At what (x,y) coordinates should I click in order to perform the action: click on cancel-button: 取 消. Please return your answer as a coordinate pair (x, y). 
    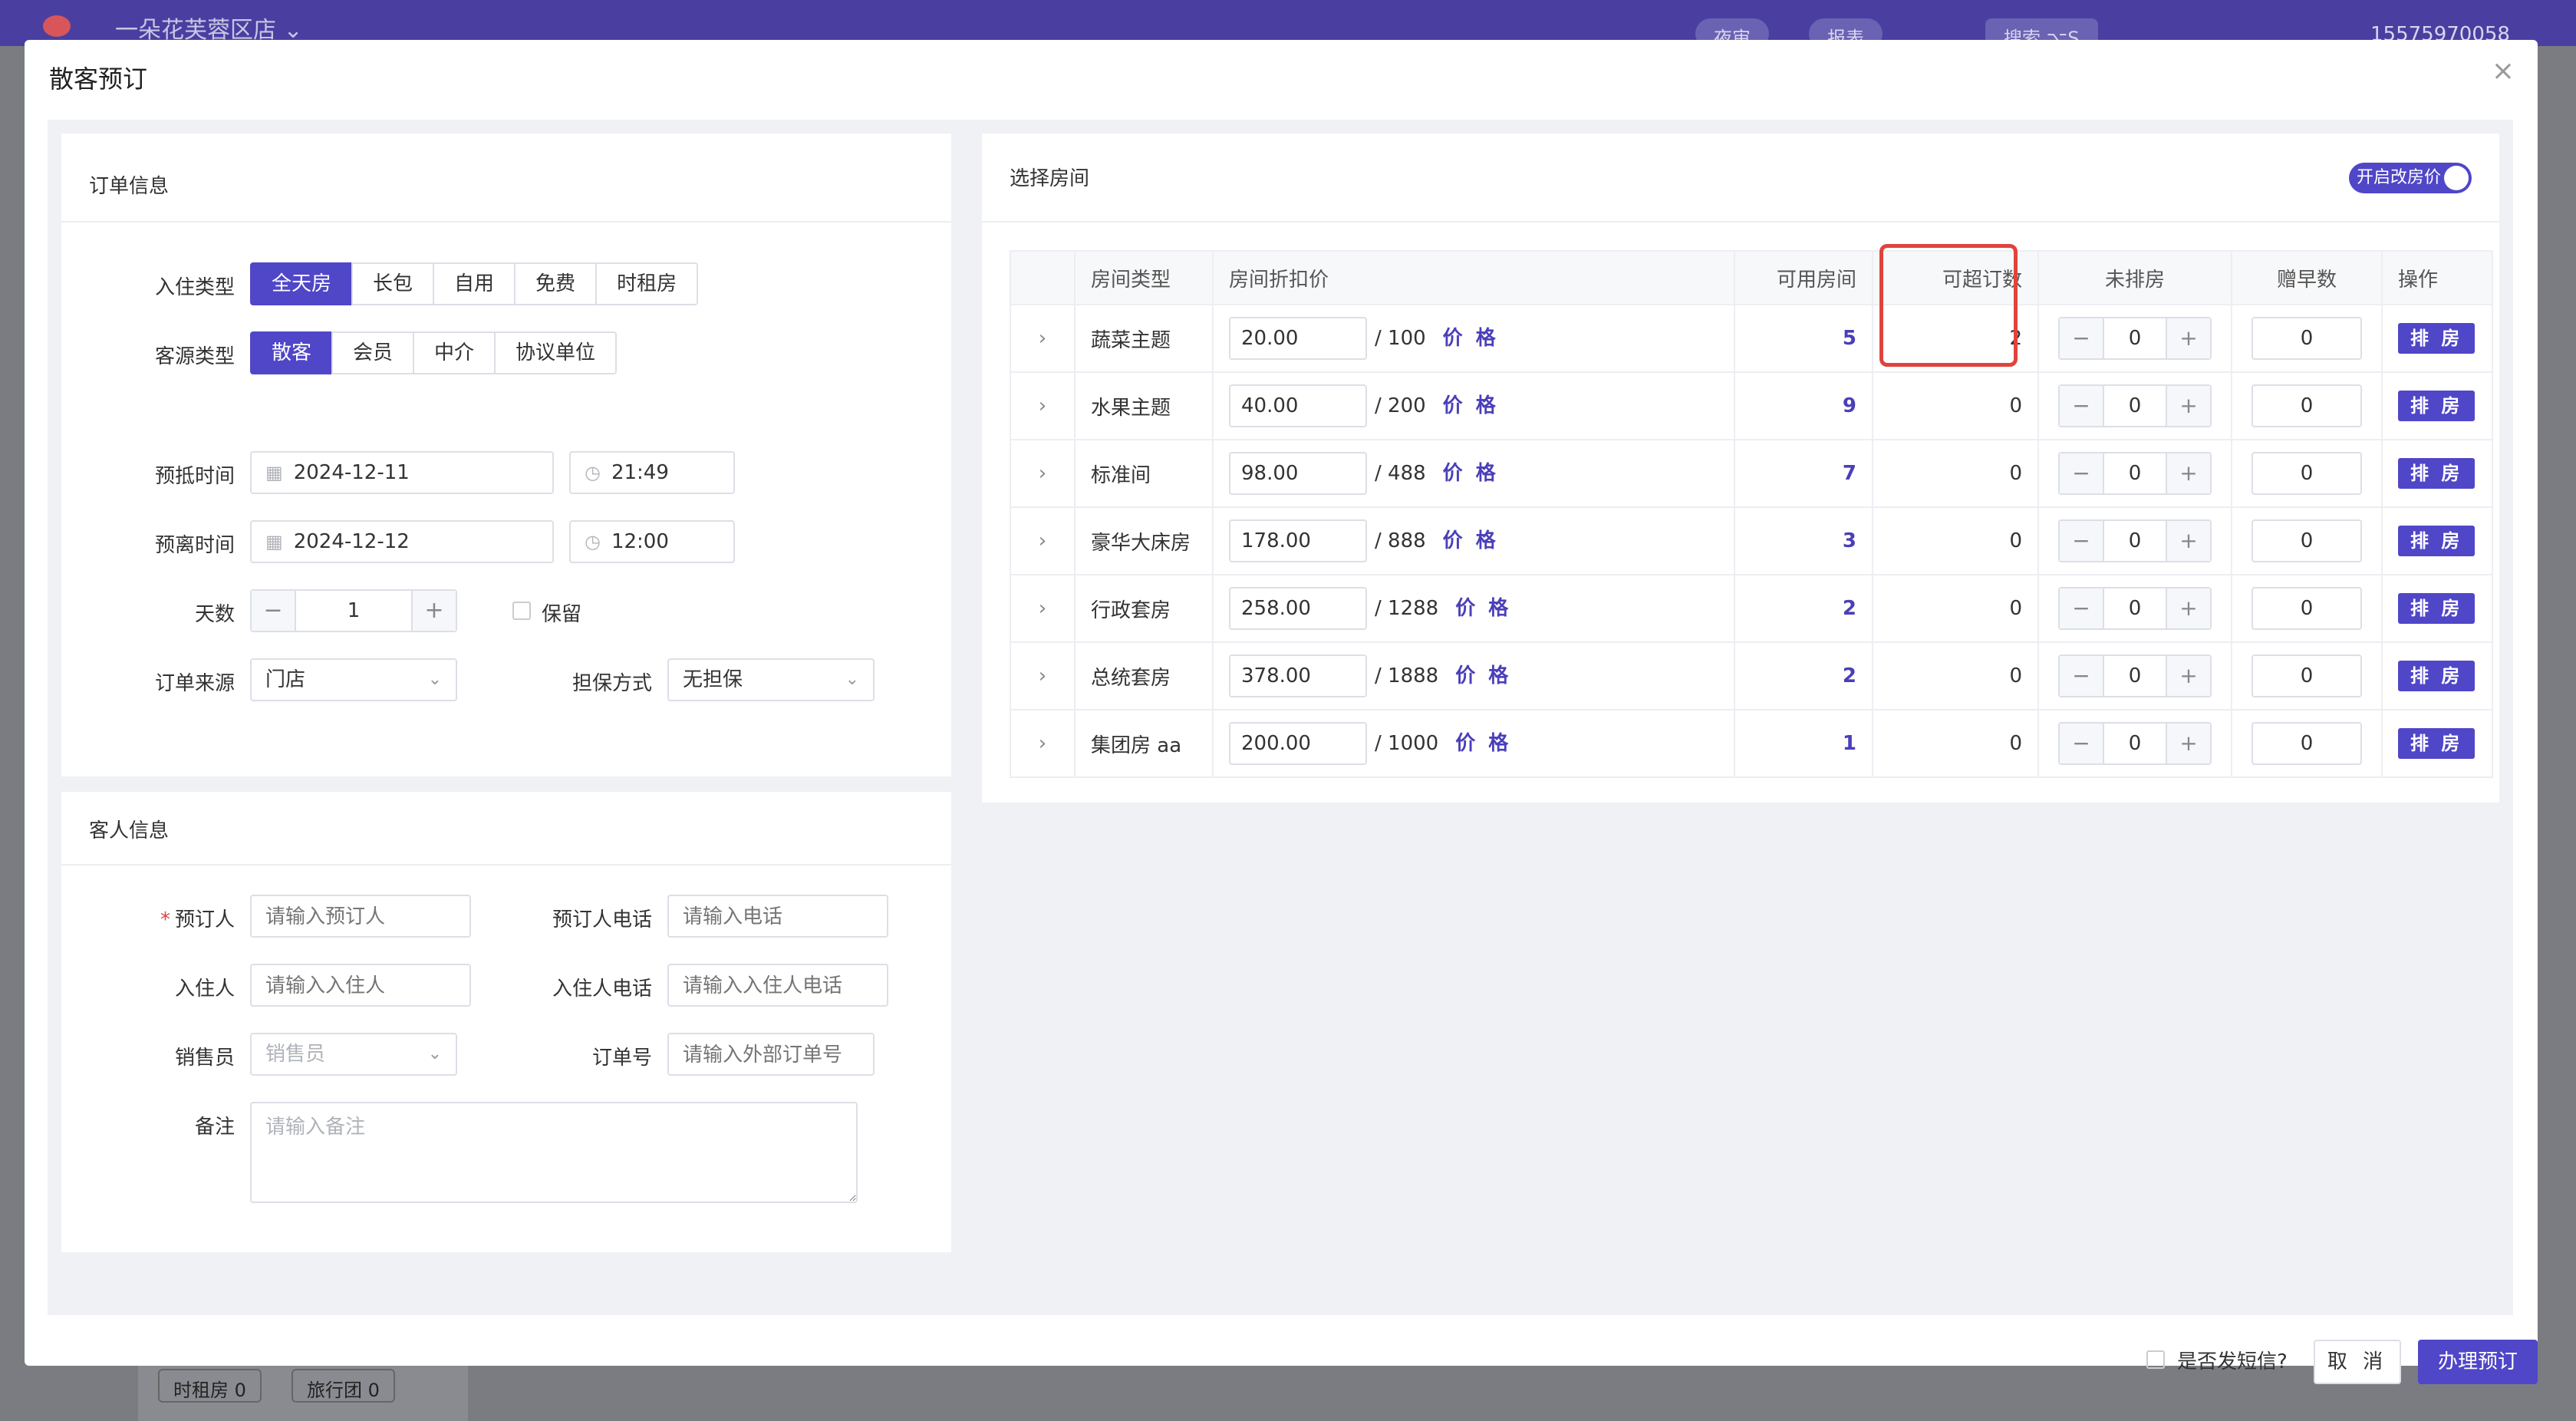
    Looking at the image, I should click on (2357, 1362).